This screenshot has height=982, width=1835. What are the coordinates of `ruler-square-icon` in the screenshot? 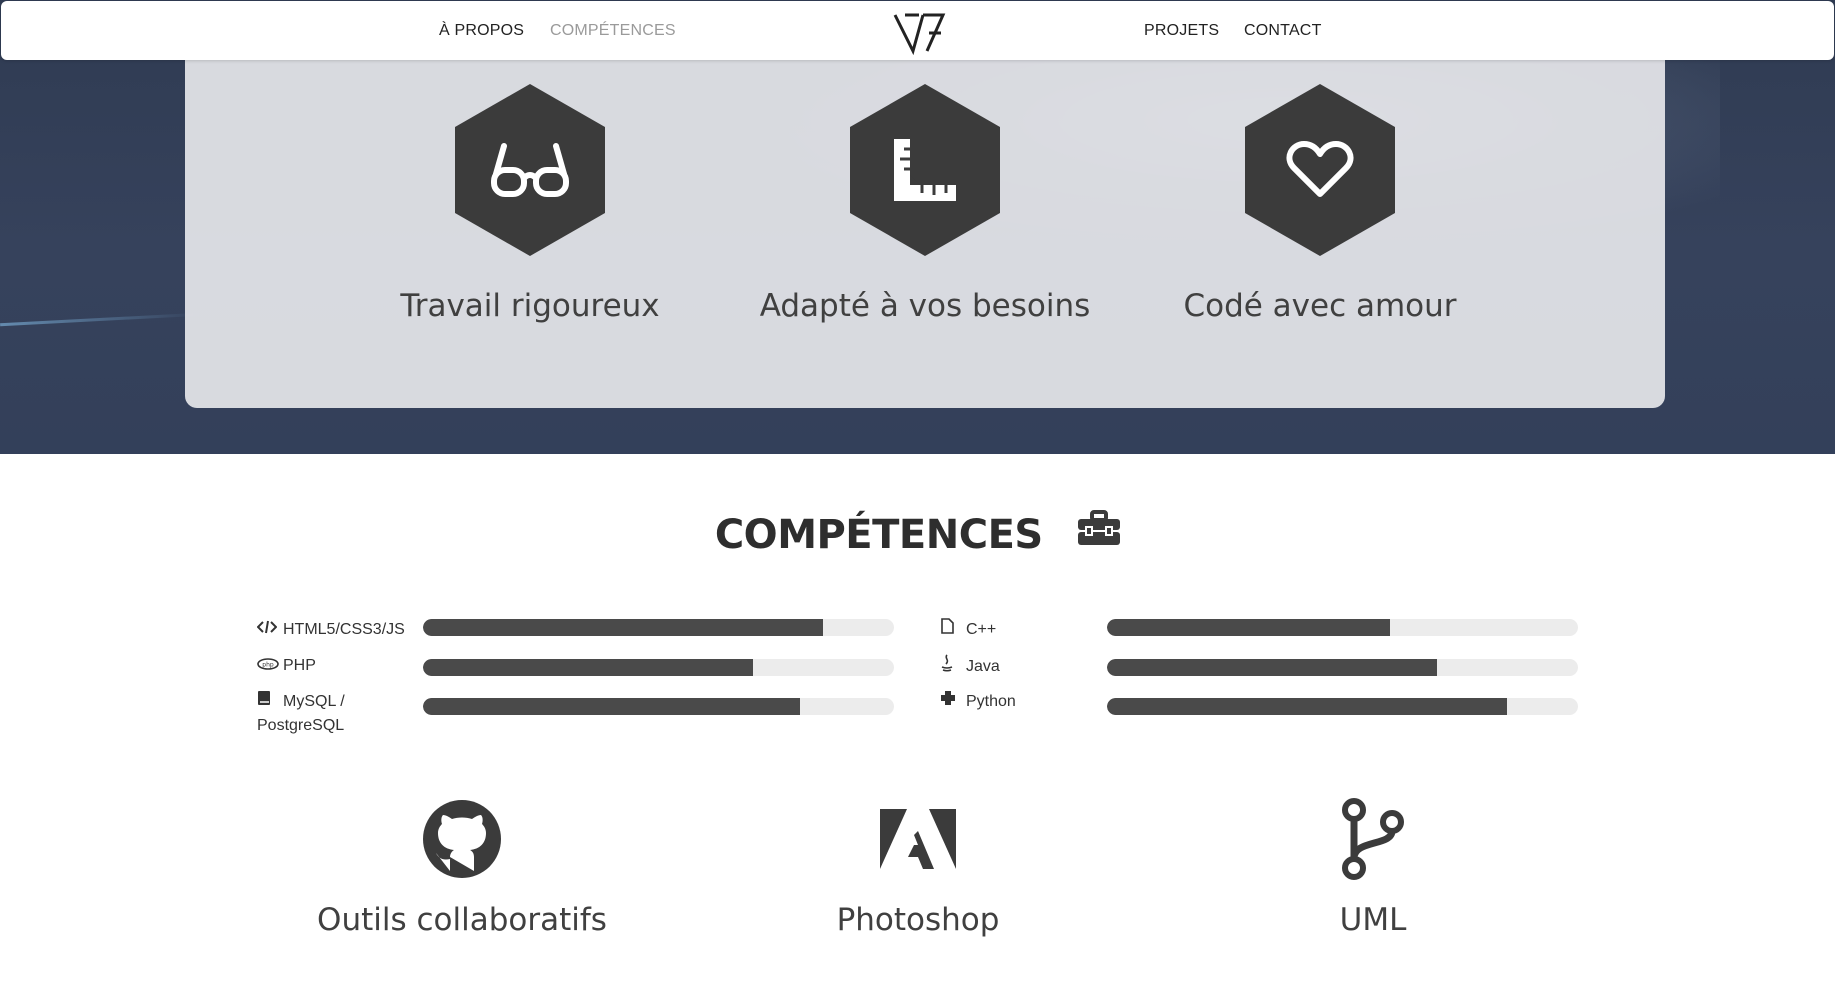 It's located at (925, 170).